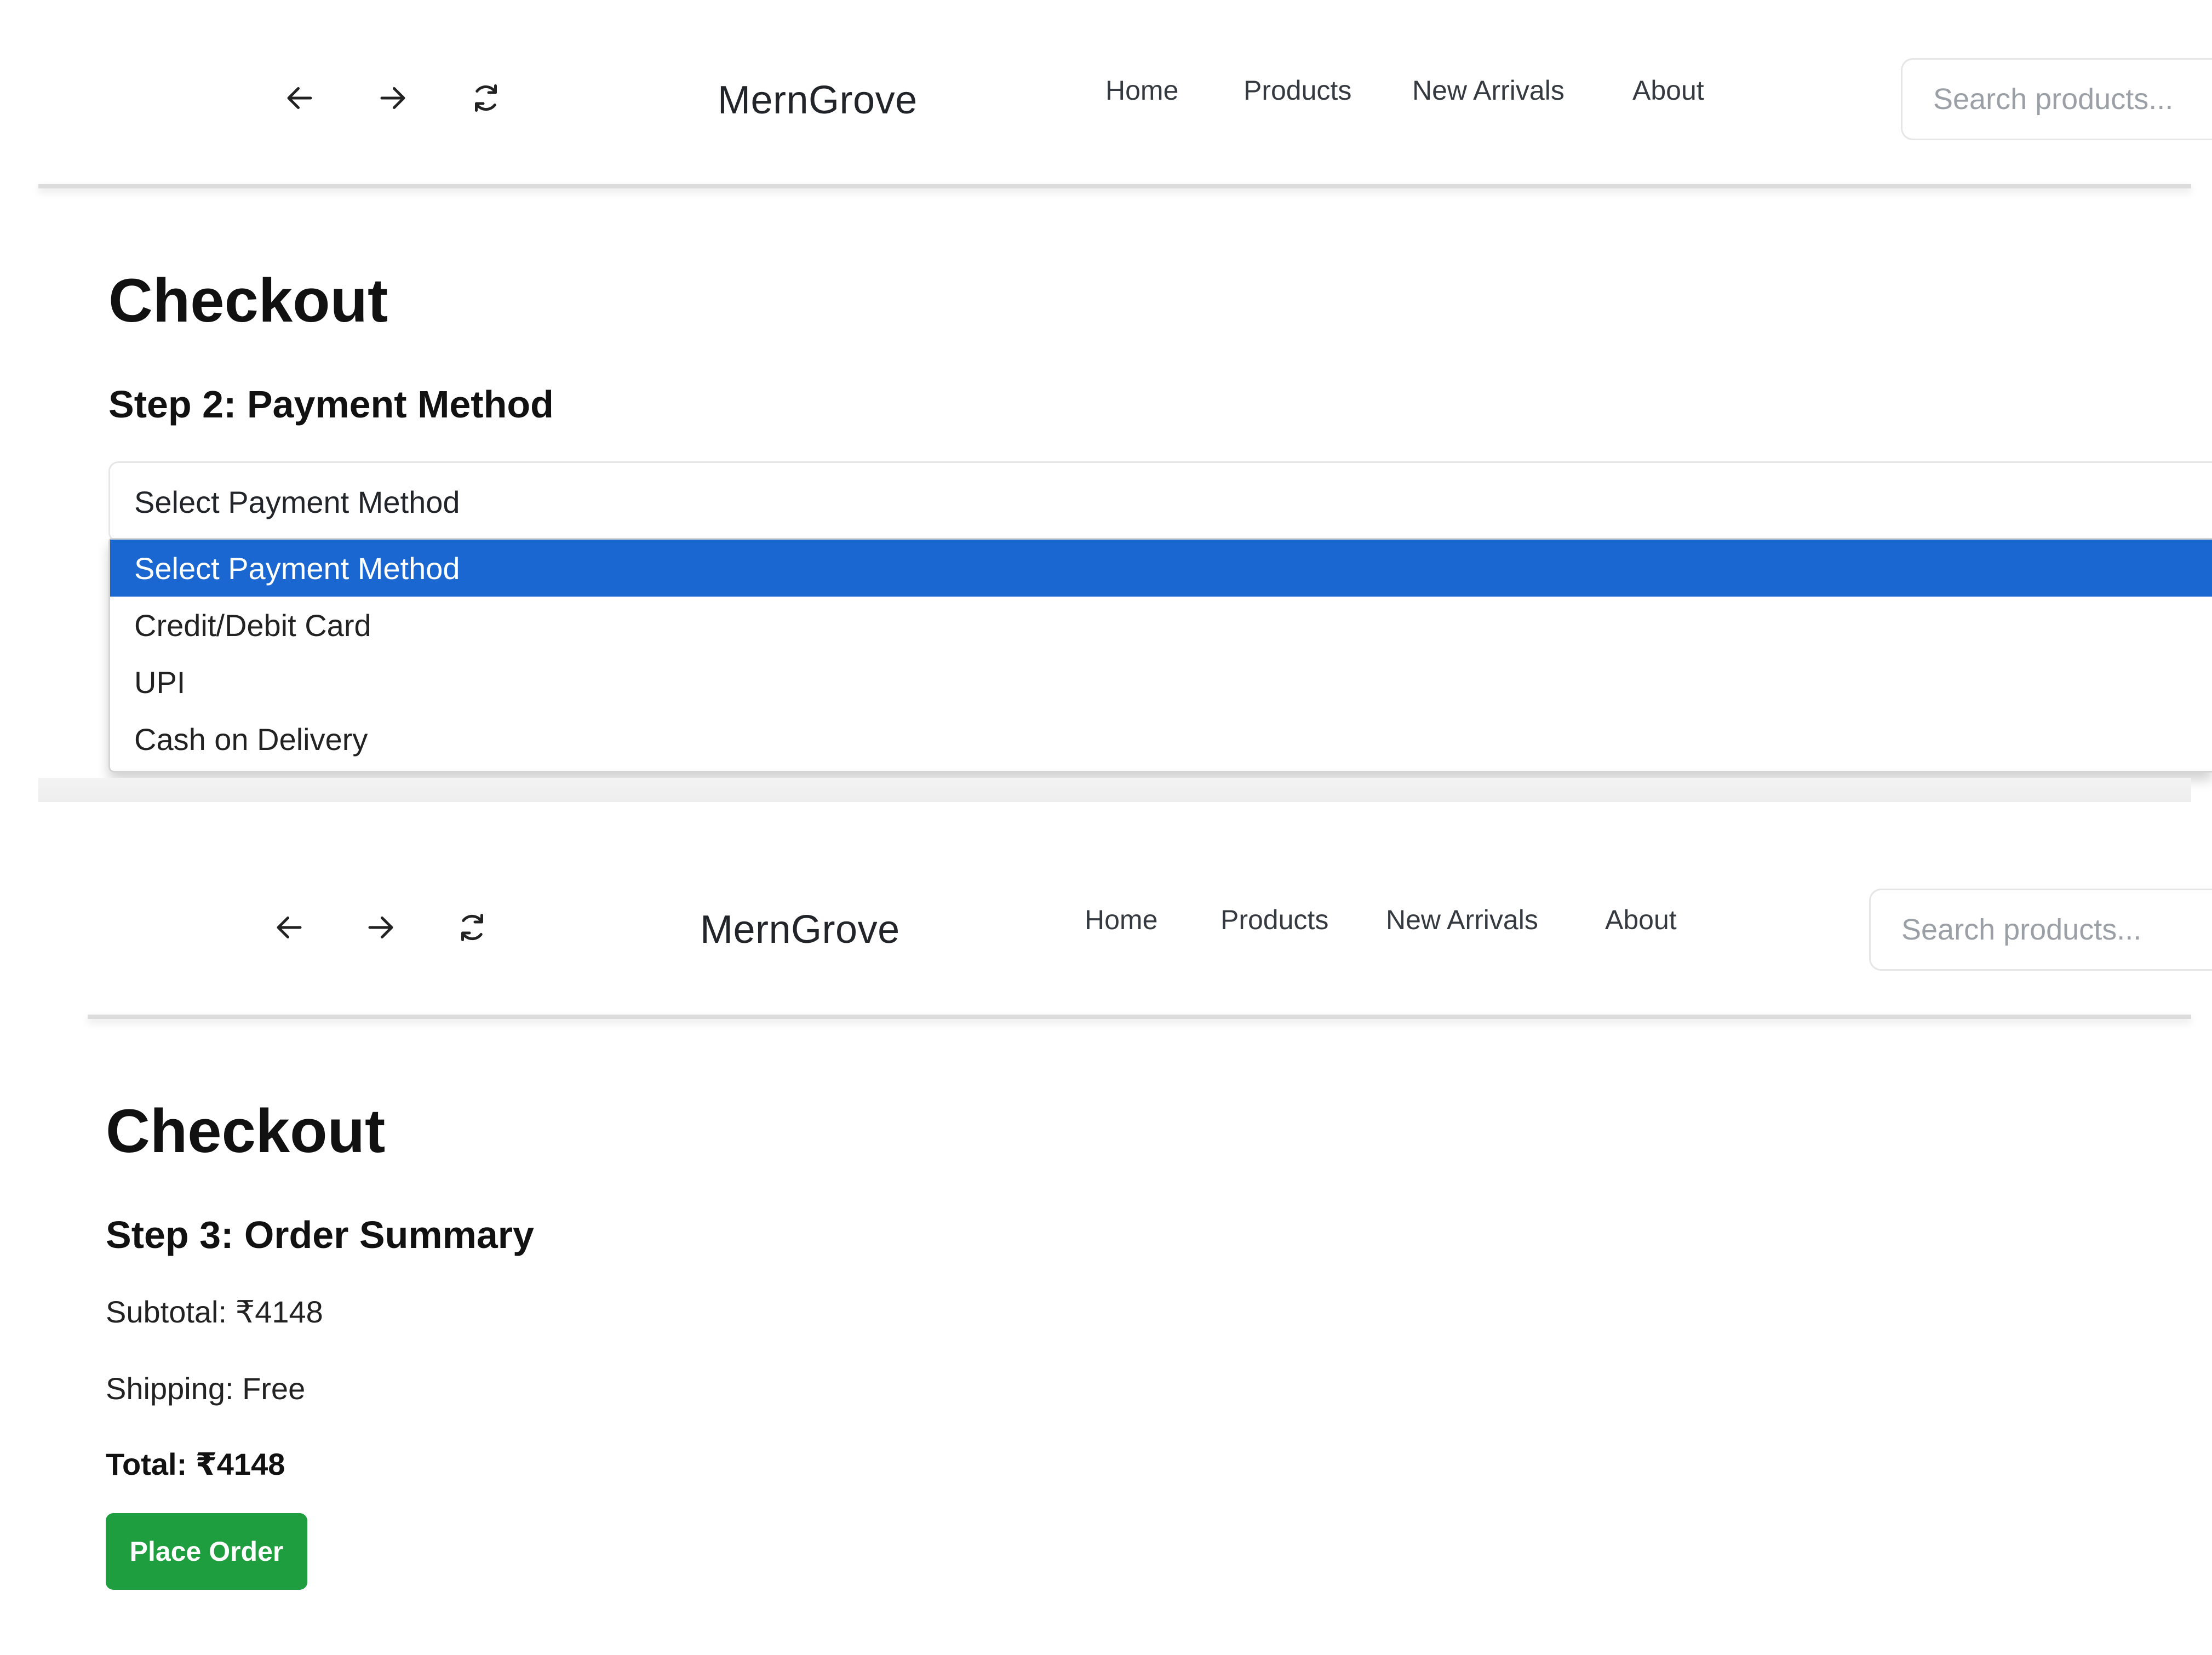 The height and width of the screenshot is (1655, 2212). What do you see at coordinates (331, 404) in the screenshot?
I see `step-heading: Step 2: Payment Method` at bounding box center [331, 404].